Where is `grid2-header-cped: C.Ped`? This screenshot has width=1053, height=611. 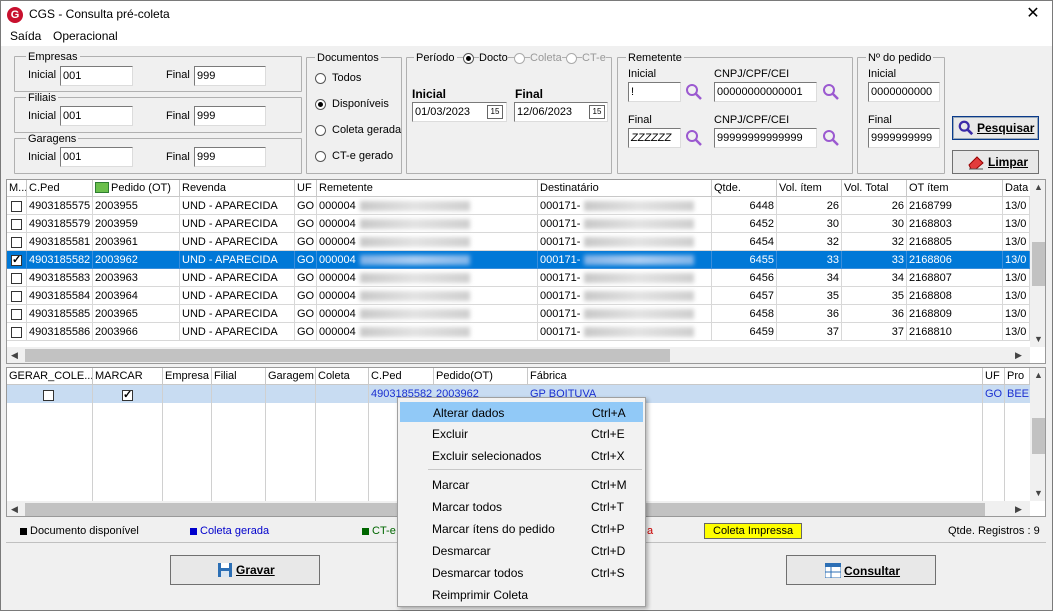
grid2-header-cped: C.Ped is located at coordinates (401, 376).